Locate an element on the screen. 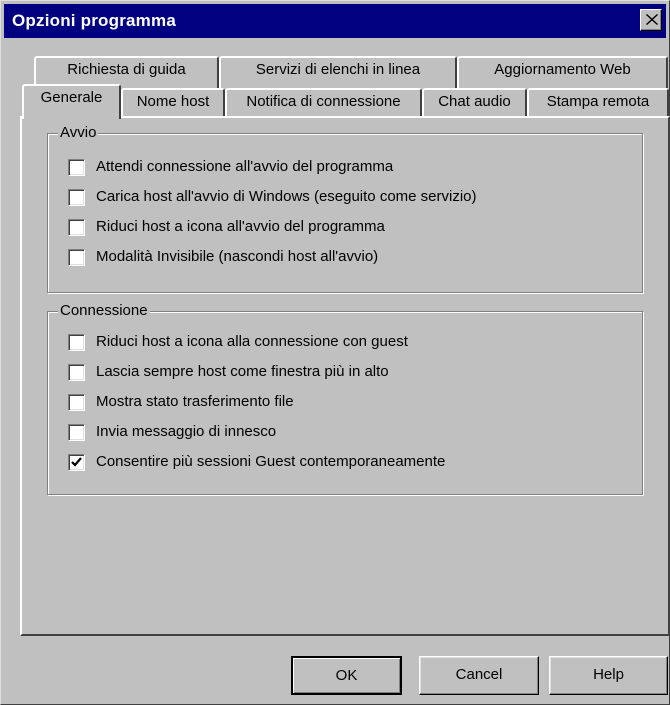 The image size is (670, 705). checkbox-riduci-host-connessione is located at coordinates (76, 342).